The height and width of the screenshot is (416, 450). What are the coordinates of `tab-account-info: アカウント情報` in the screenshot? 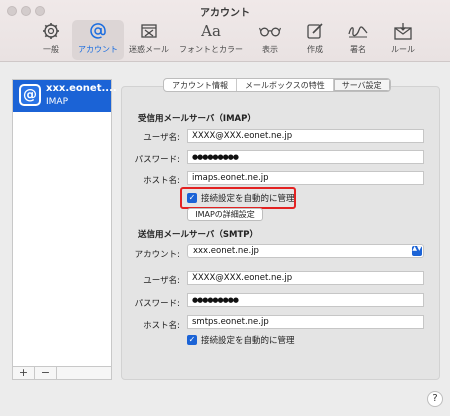 It's located at (200, 85).